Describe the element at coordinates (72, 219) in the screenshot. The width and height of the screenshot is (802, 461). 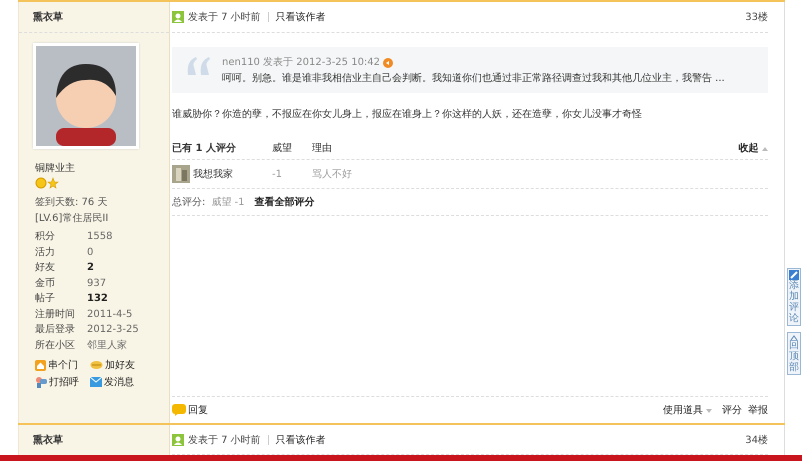
I see `user-level: [LV.6]常住居民II` at that location.